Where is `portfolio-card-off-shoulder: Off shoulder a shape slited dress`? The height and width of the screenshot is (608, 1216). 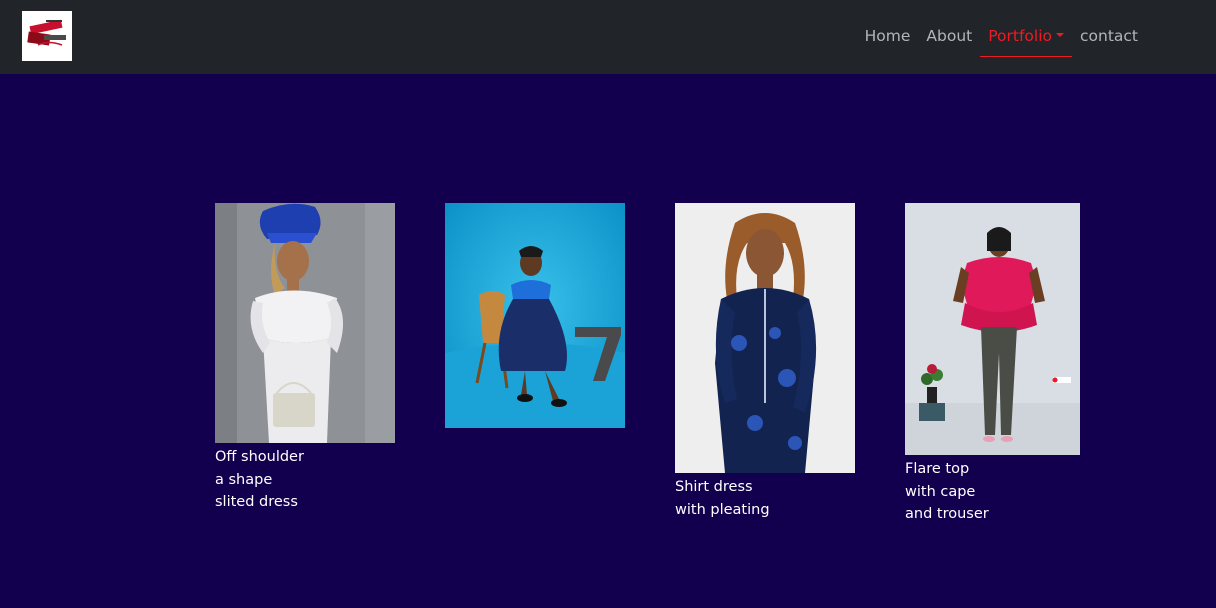 portfolio-card-off-shoulder: Off shoulder a shape slited dress is located at coordinates (305, 358).